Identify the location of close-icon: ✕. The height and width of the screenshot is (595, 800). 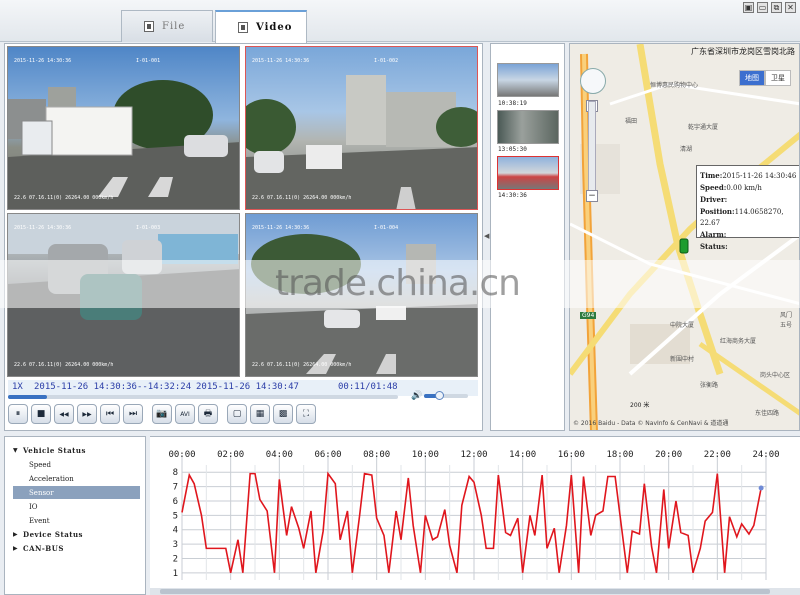
(790, 7).